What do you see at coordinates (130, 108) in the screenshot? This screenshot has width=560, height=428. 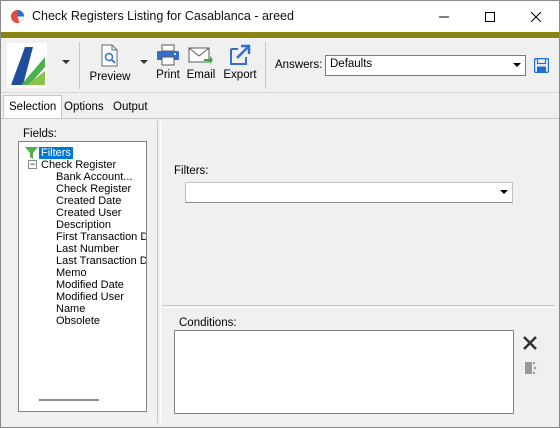 I see `tab-output: Output` at bounding box center [130, 108].